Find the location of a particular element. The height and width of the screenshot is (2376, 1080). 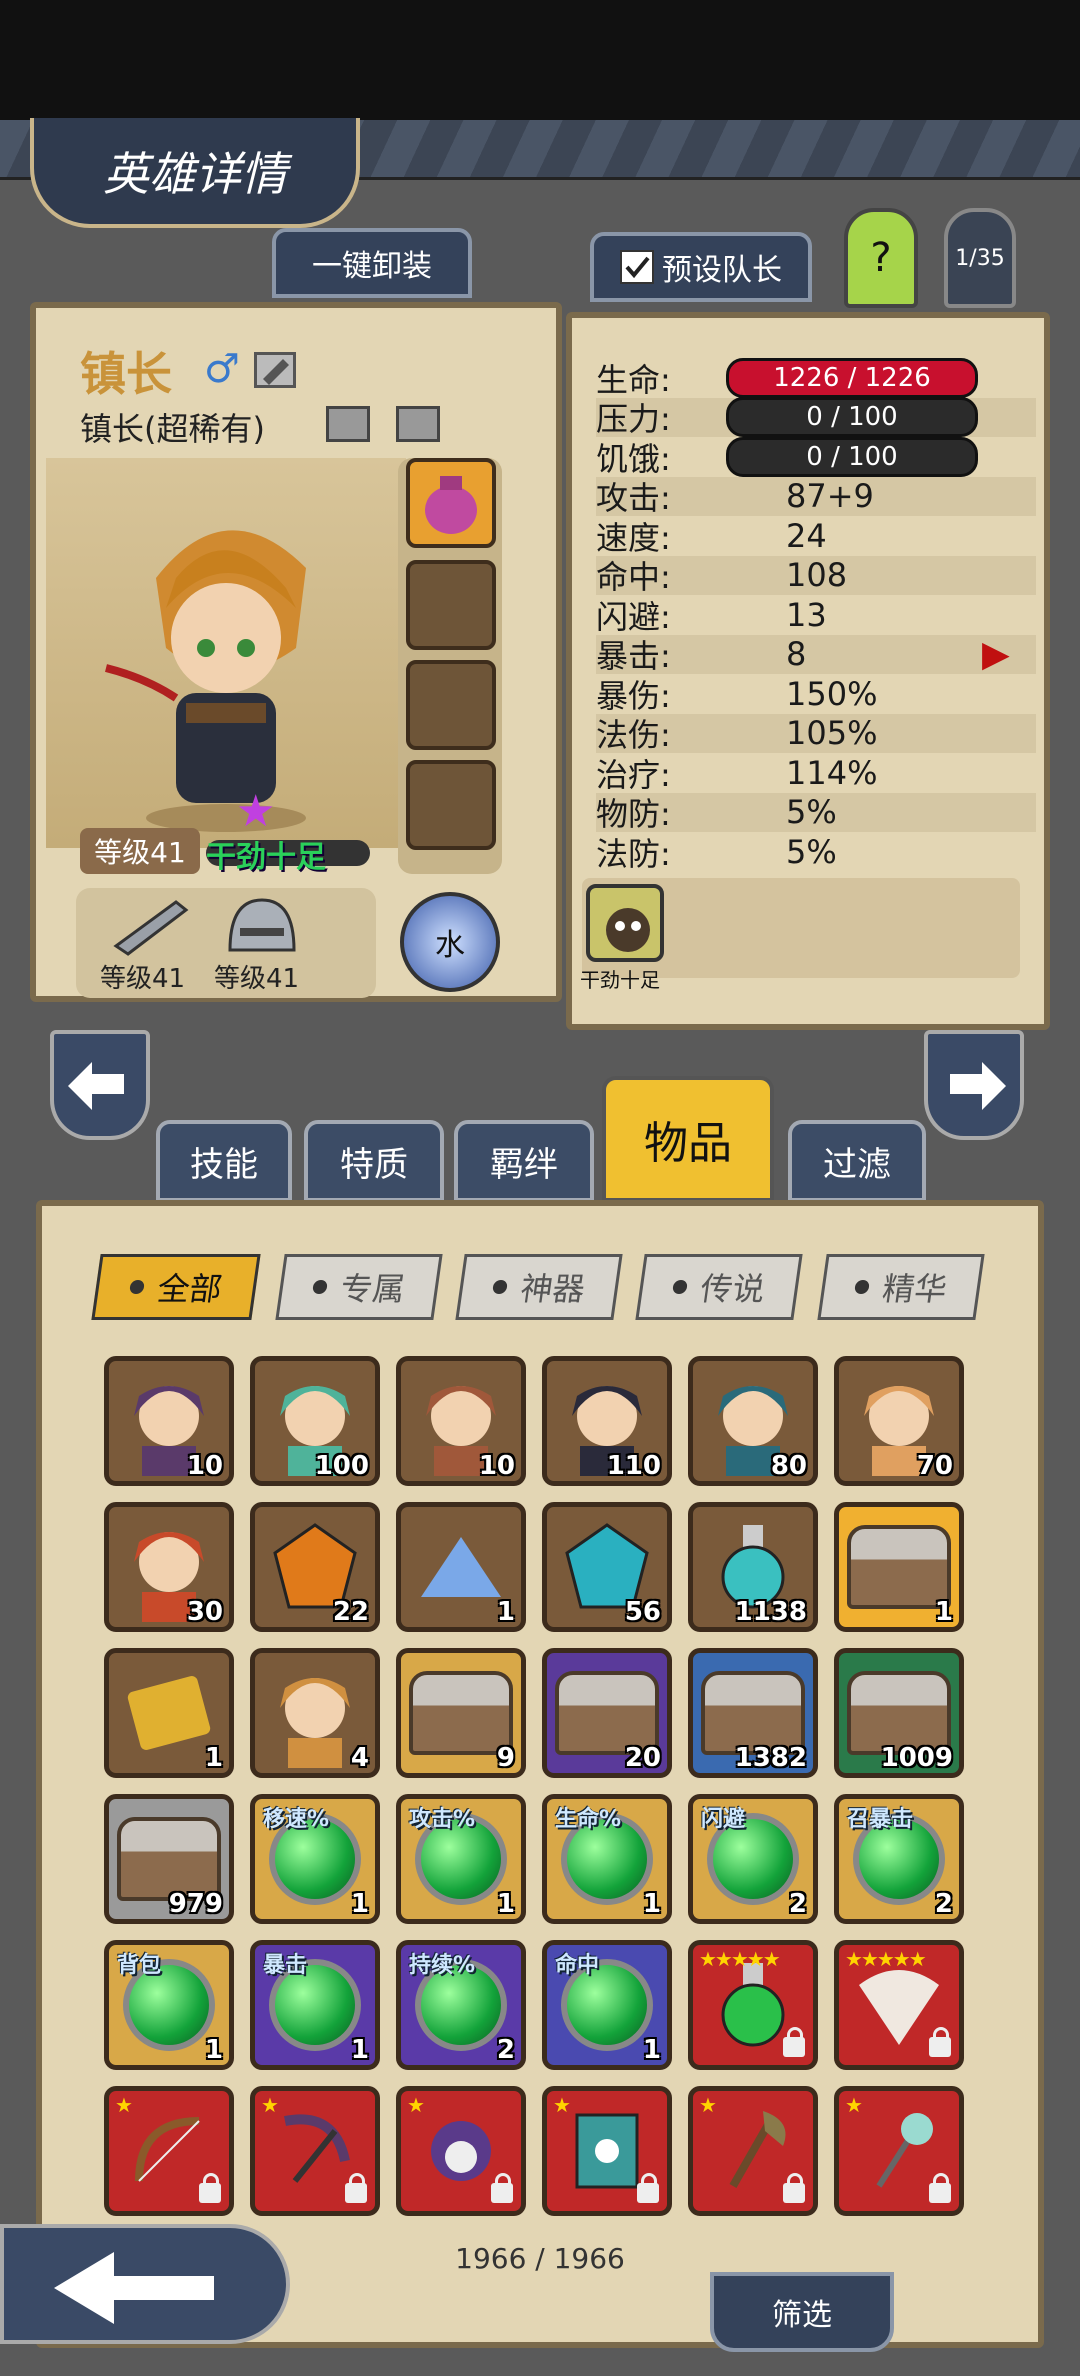

inventory-item: 背包 1 is located at coordinates (169, 2005).